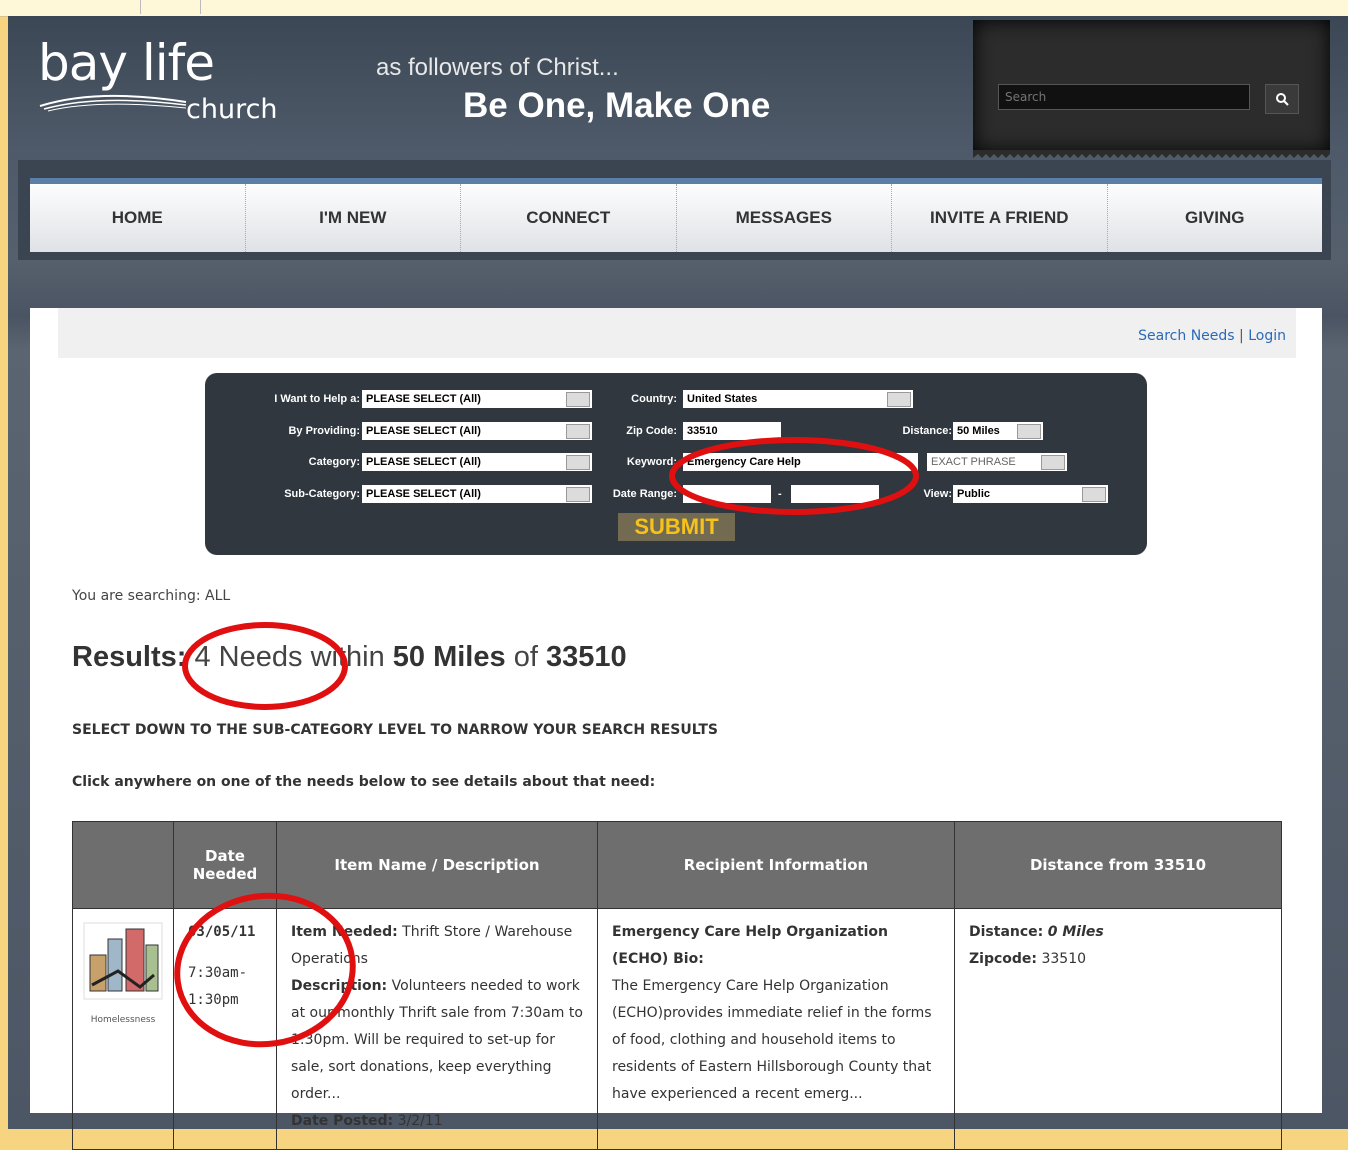 The image size is (1348, 1150). What do you see at coordinates (676, 527) in the screenshot?
I see `submit-button: SUBMIT` at bounding box center [676, 527].